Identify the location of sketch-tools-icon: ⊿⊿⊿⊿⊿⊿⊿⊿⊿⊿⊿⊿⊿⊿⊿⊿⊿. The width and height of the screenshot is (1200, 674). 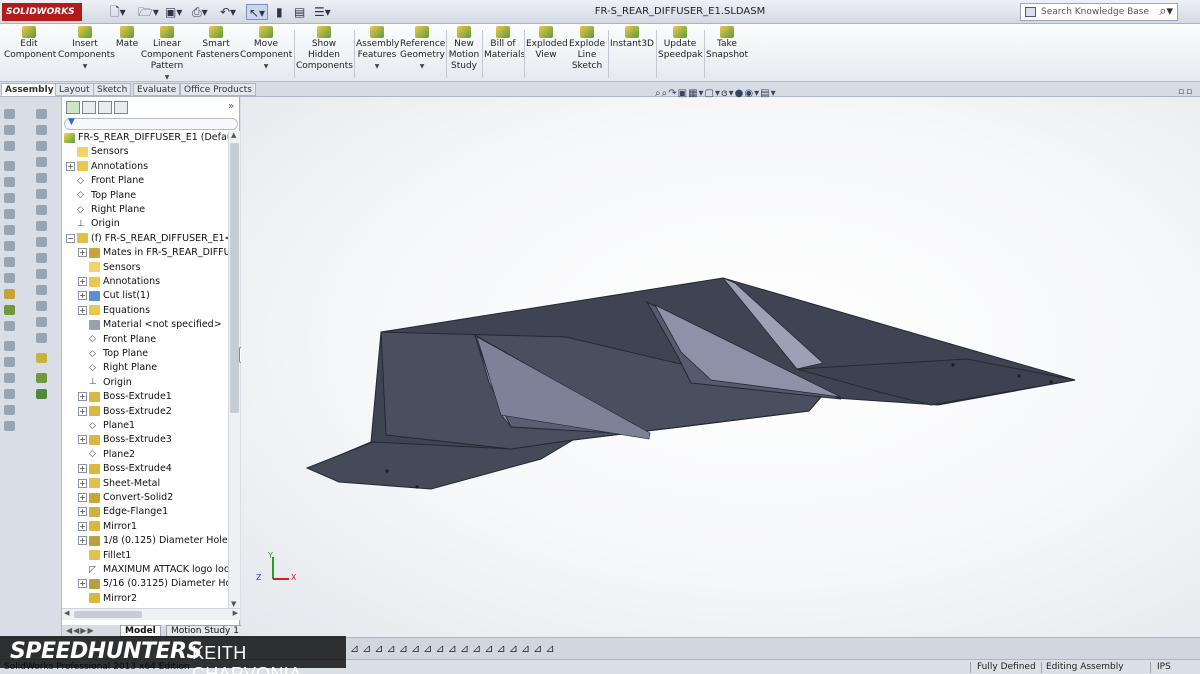
(454, 648).